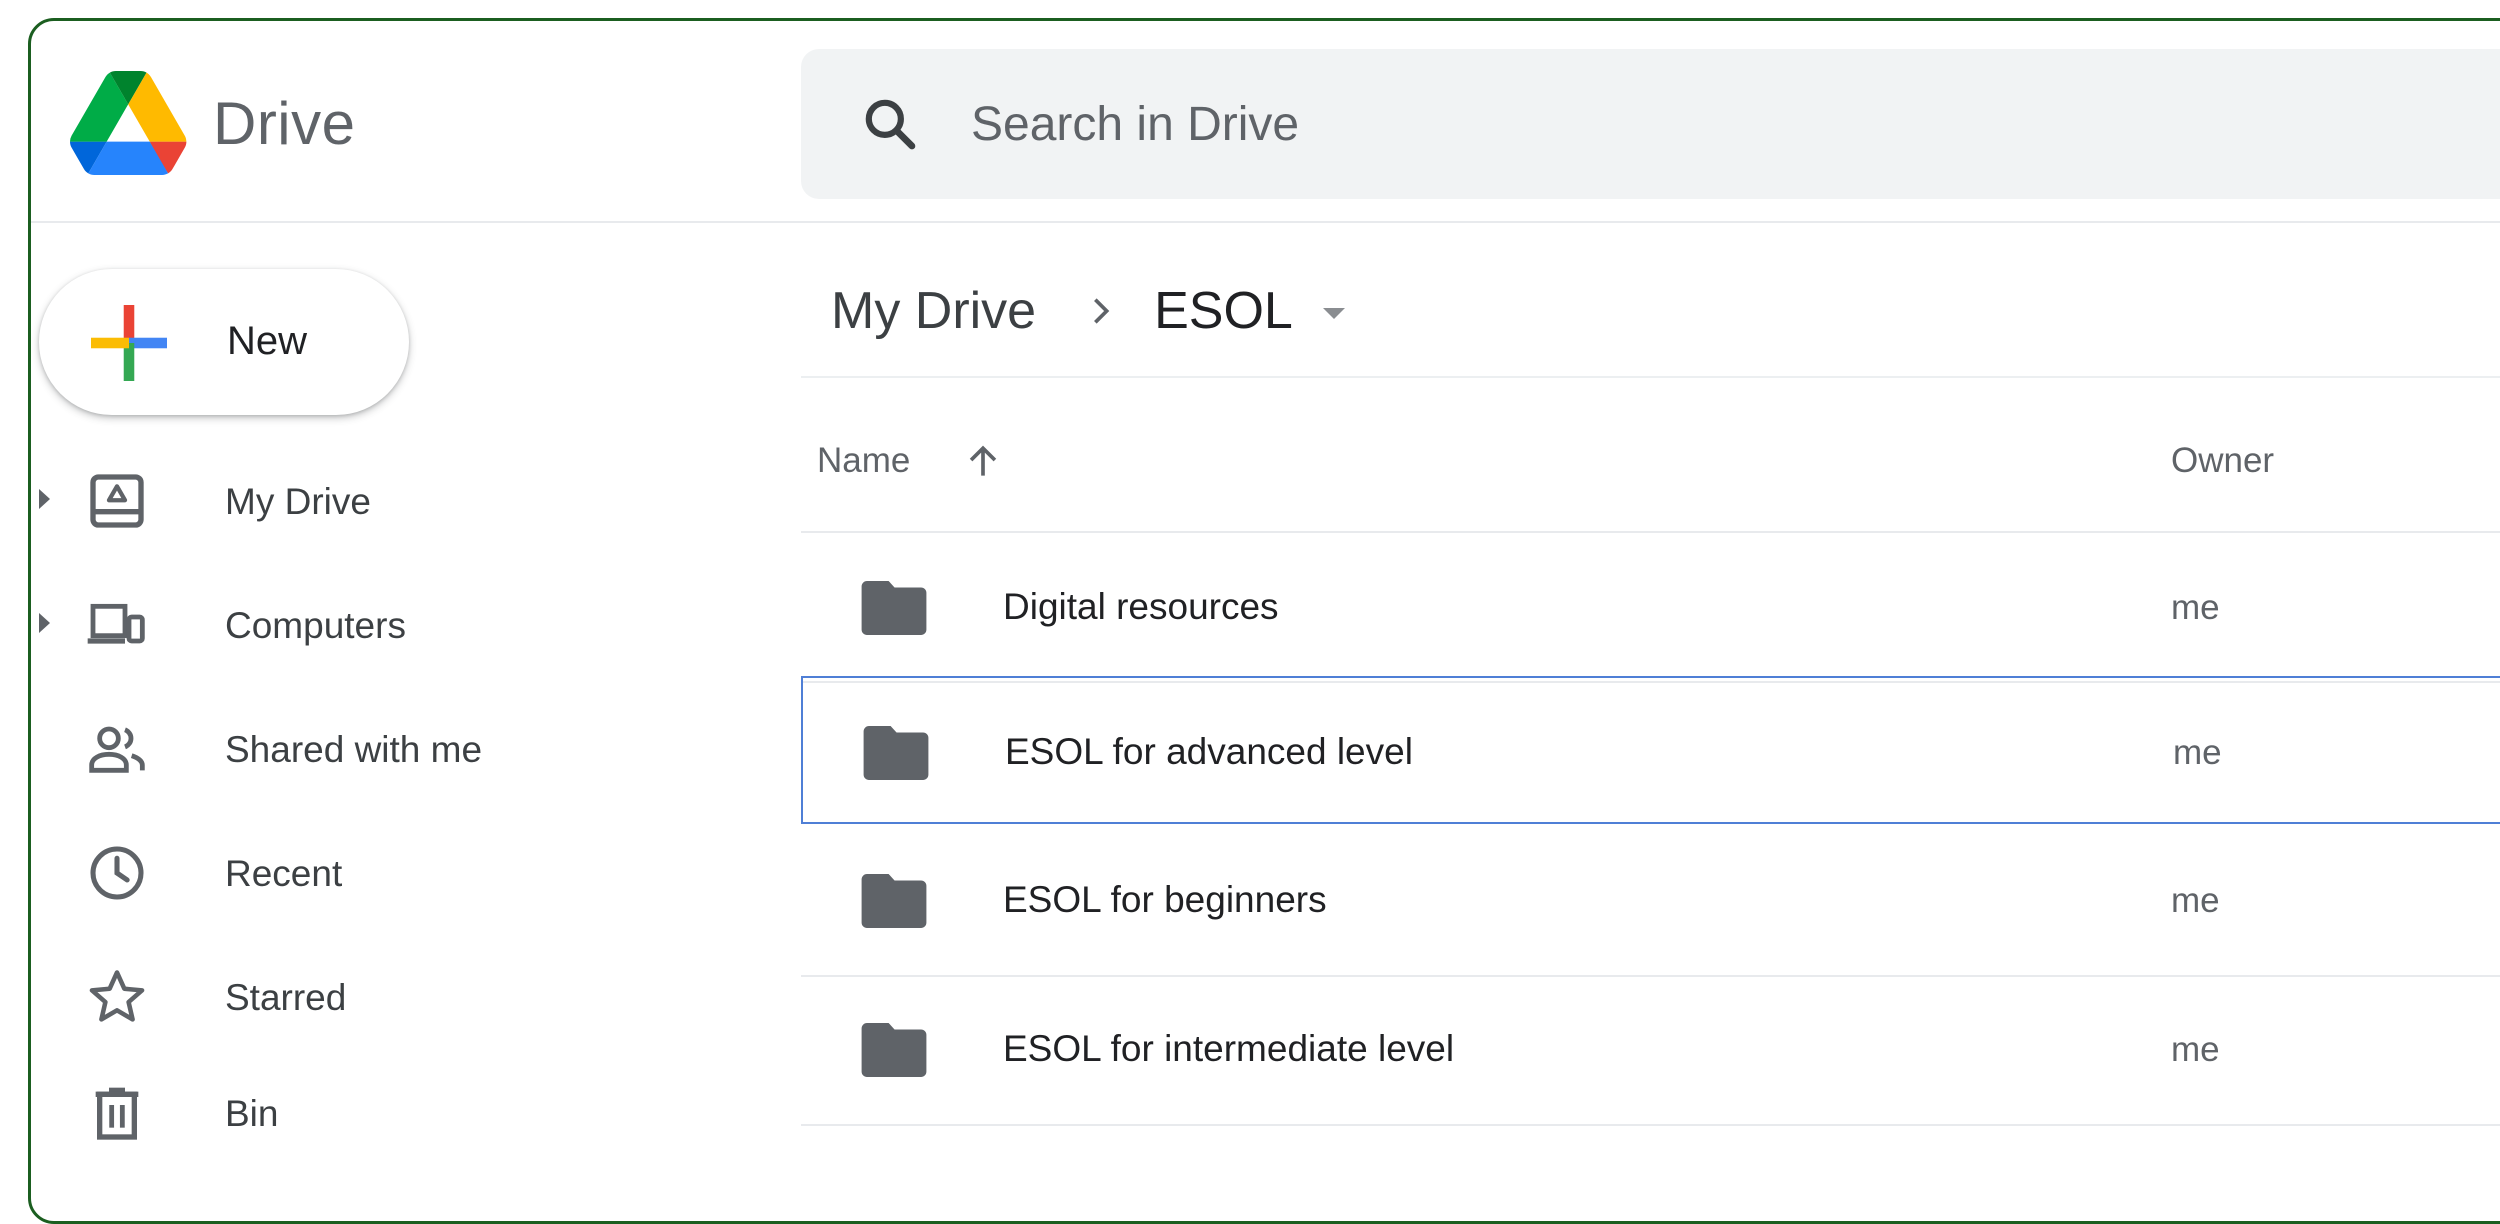 This screenshot has height=1224, width=2500. Describe the element at coordinates (129, 343) in the screenshot. I see `plus-icon` at that location.